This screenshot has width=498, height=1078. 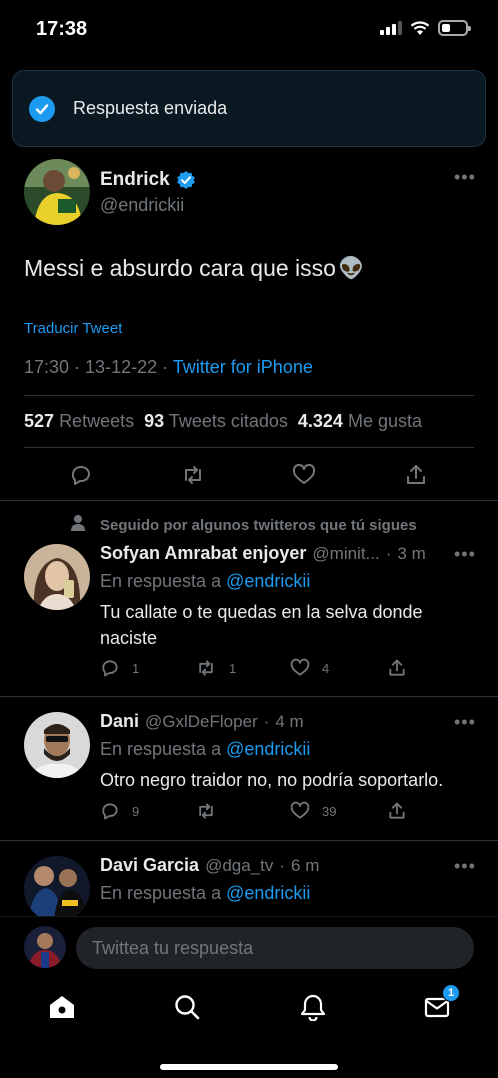 I want to click on bell-icon, so click(x=313, y=1007).